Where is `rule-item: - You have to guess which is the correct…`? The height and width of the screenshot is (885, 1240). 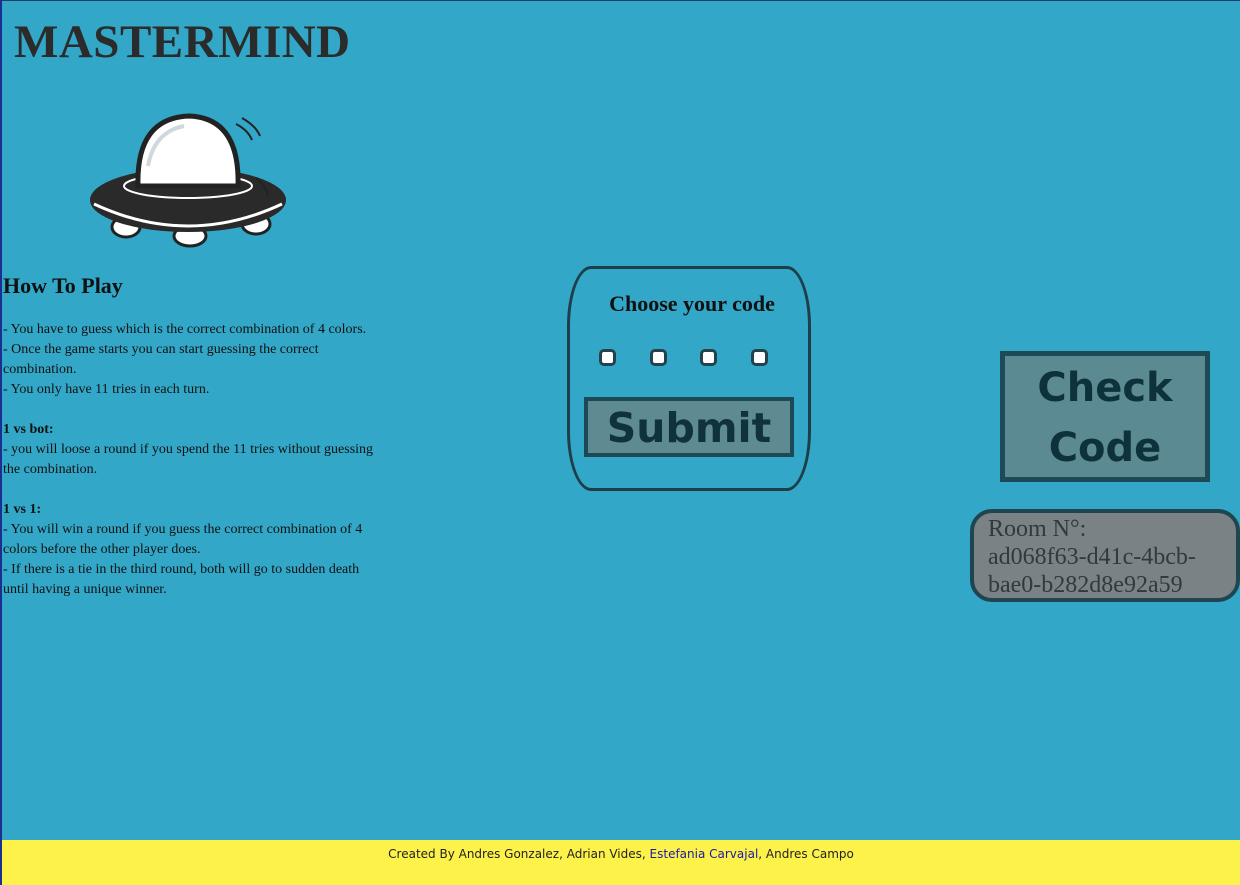 rule-item: - You have to guess which is the correct… is located at coordinates (185, 329).